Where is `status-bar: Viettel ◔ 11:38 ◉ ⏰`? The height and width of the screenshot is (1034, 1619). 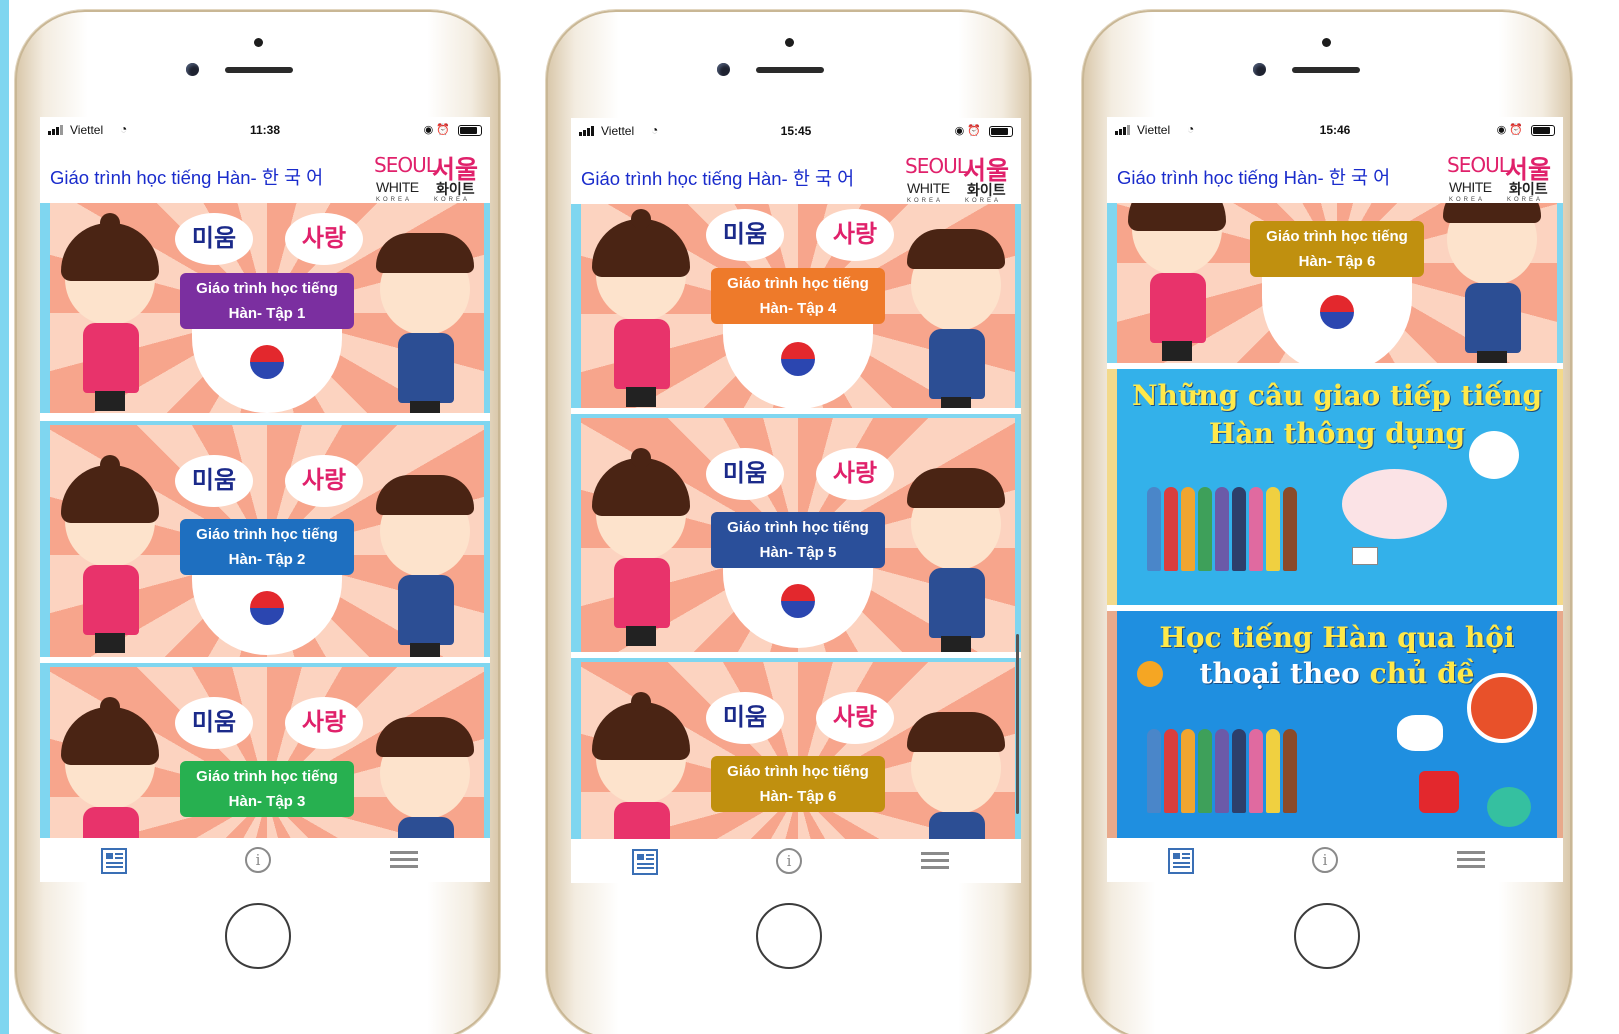 status-bar: Viettel ◔ 11:38 ◉ ⏰ is located at coordinates (265, 130).